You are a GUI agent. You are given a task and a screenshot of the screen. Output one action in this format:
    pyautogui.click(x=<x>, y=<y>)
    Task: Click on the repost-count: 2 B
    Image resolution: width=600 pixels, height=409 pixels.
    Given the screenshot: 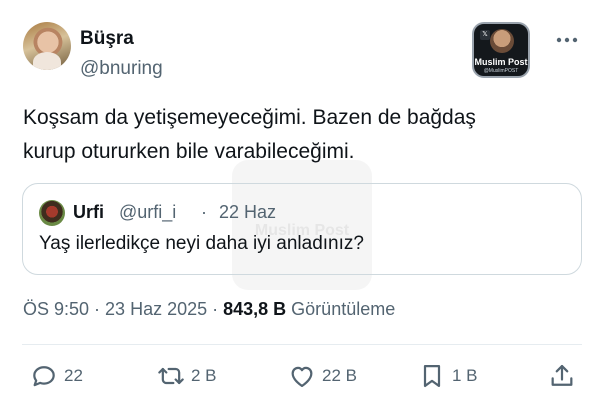 What is the action you would take?
    pyautogui.click(x=204, y=375)
    